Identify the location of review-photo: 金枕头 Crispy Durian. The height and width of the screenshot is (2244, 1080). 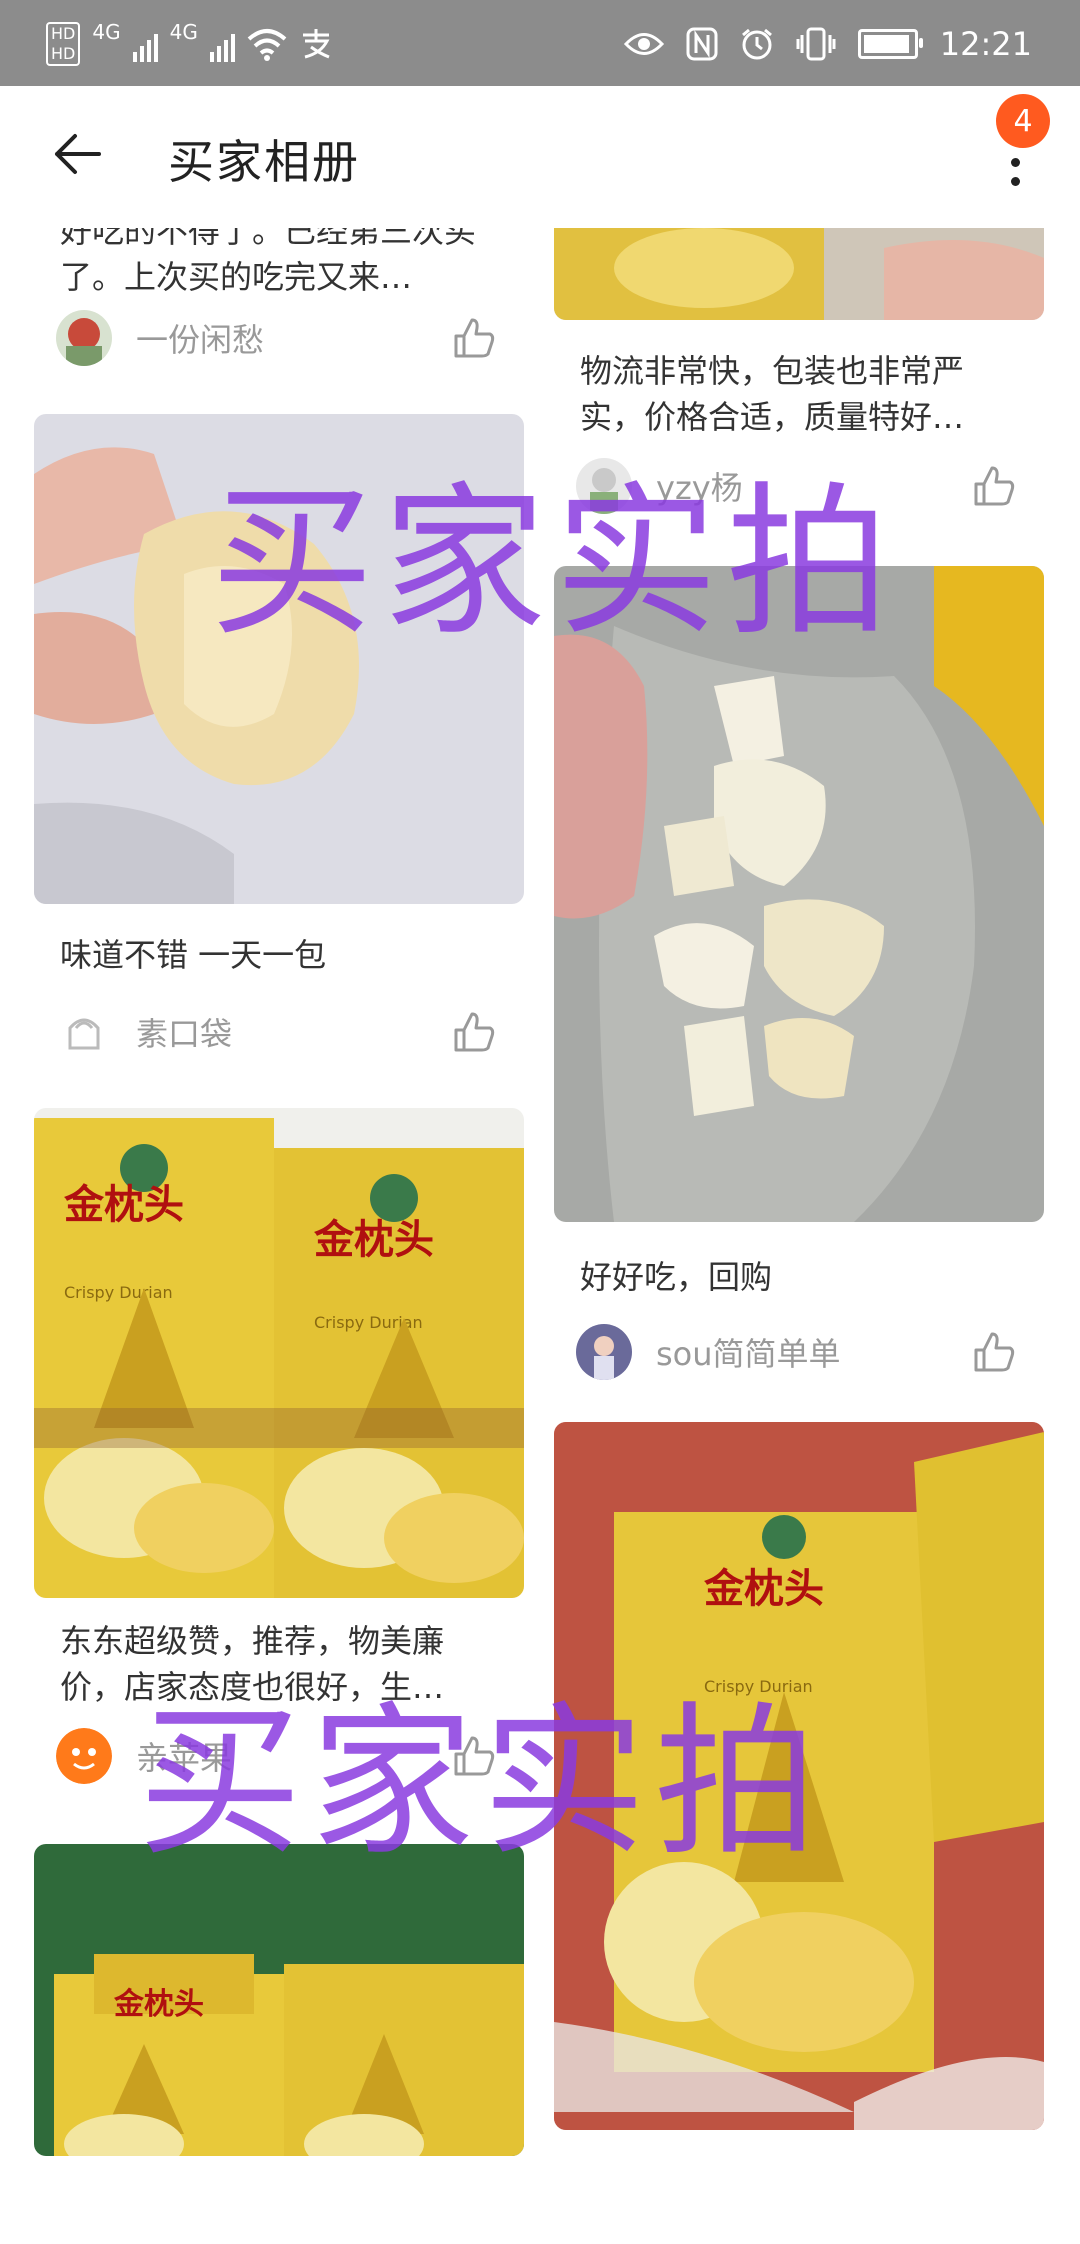
(799, 1776).